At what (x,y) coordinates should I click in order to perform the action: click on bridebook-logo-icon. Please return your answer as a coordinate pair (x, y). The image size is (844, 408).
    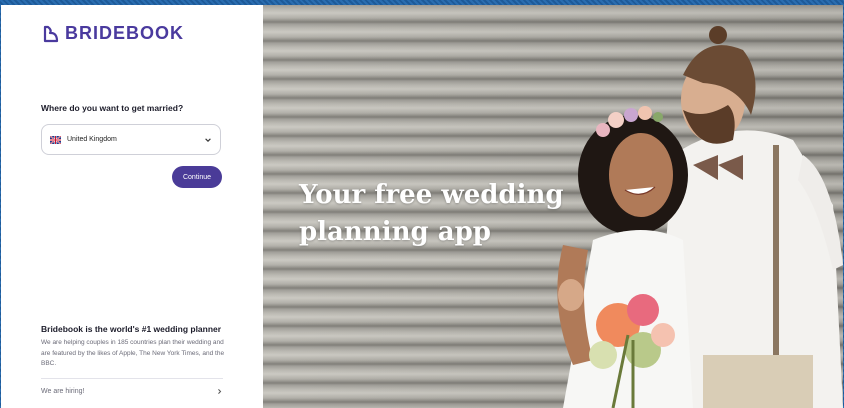
    Looking at the image, I should click on (51, 33).